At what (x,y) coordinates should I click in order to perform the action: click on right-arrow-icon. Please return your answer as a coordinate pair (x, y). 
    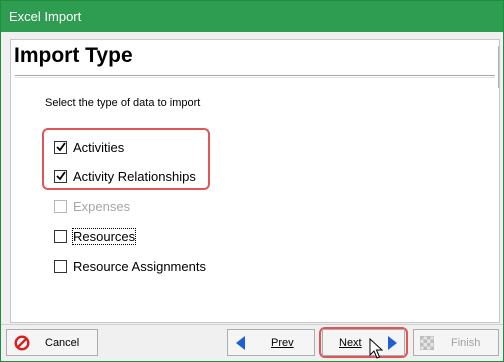
    Looking at the image, I should click on (392, 343).